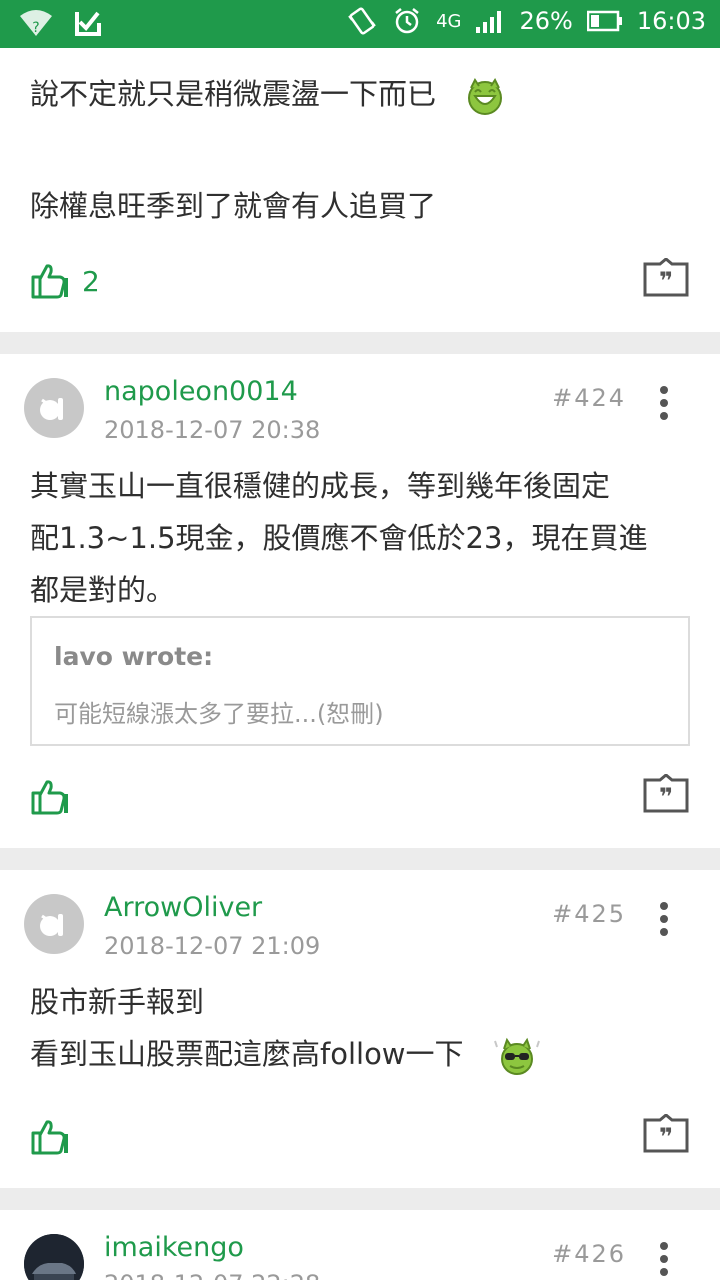  I want to click on car-photo-avatar, so click(54, 1257).